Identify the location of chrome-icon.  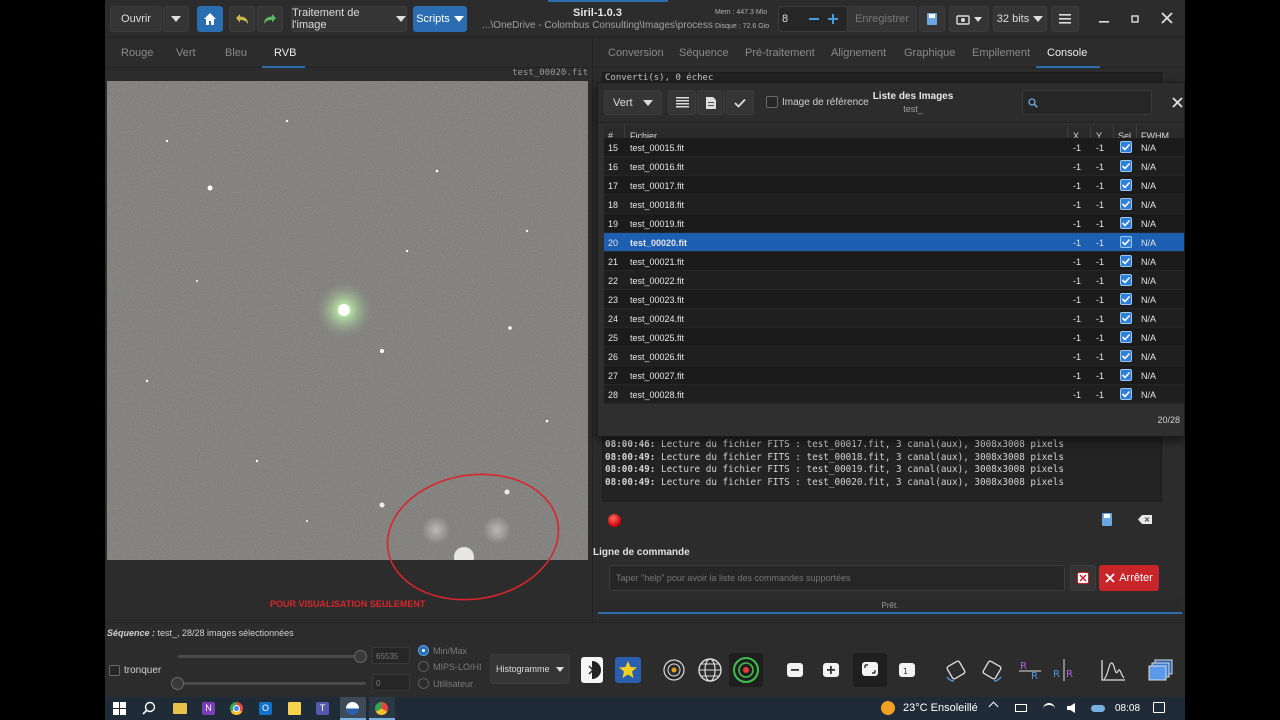
(236, 708).